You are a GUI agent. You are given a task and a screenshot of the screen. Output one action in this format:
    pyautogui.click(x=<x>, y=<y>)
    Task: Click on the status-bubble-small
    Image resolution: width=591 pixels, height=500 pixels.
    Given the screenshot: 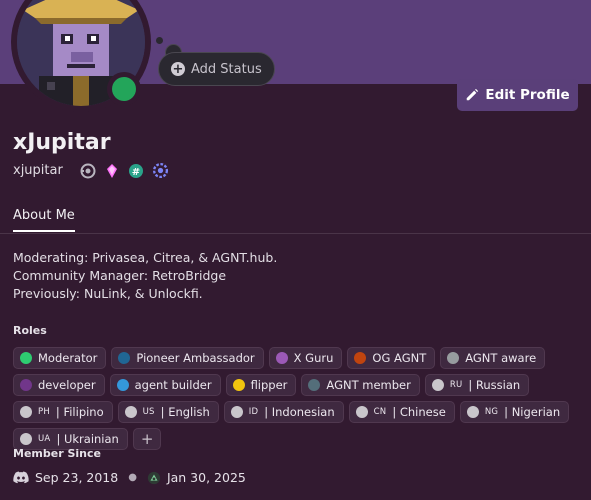 What is the action you would take?
    pyautogui.click(x=159, y=40)
    